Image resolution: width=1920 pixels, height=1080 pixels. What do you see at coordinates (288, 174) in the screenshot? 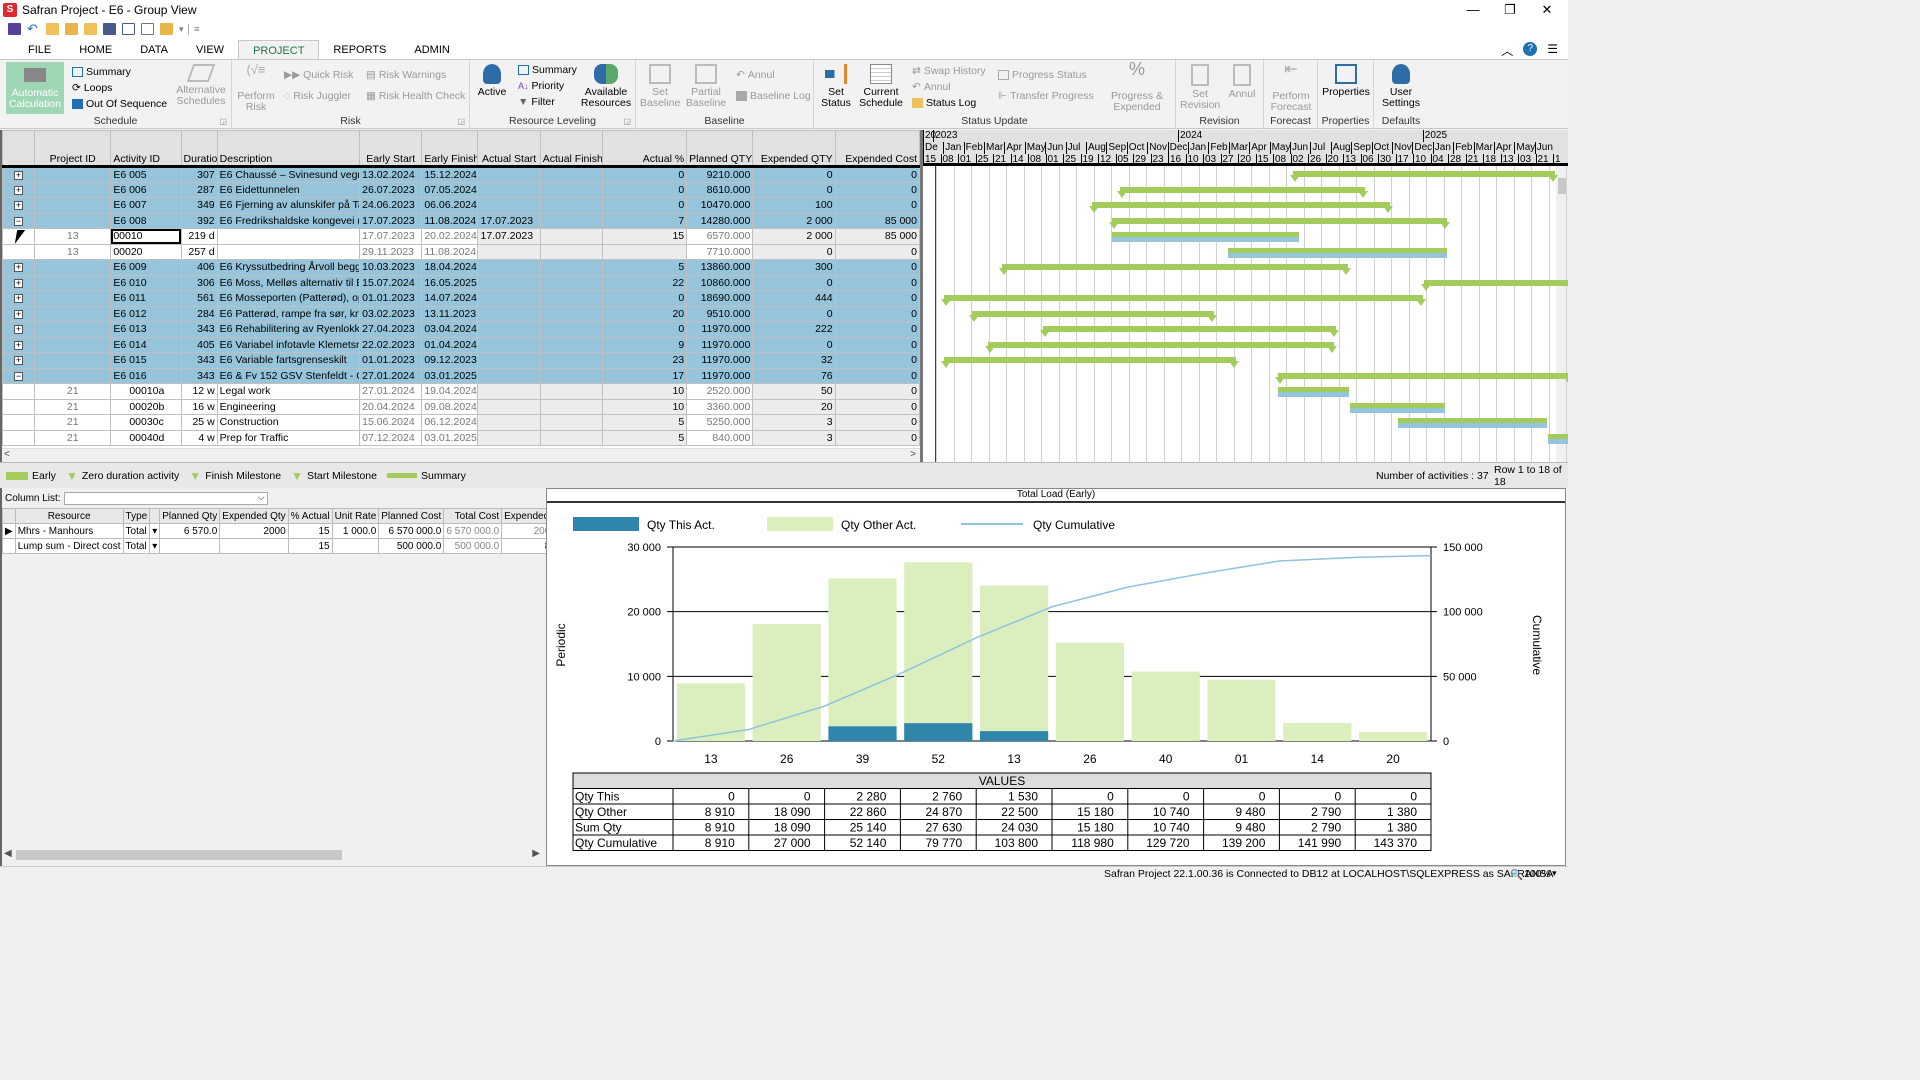
I see `cell-desc: E6 Chaussé – Svinesund vegmiljø (F` at bounding box center [288, 174].